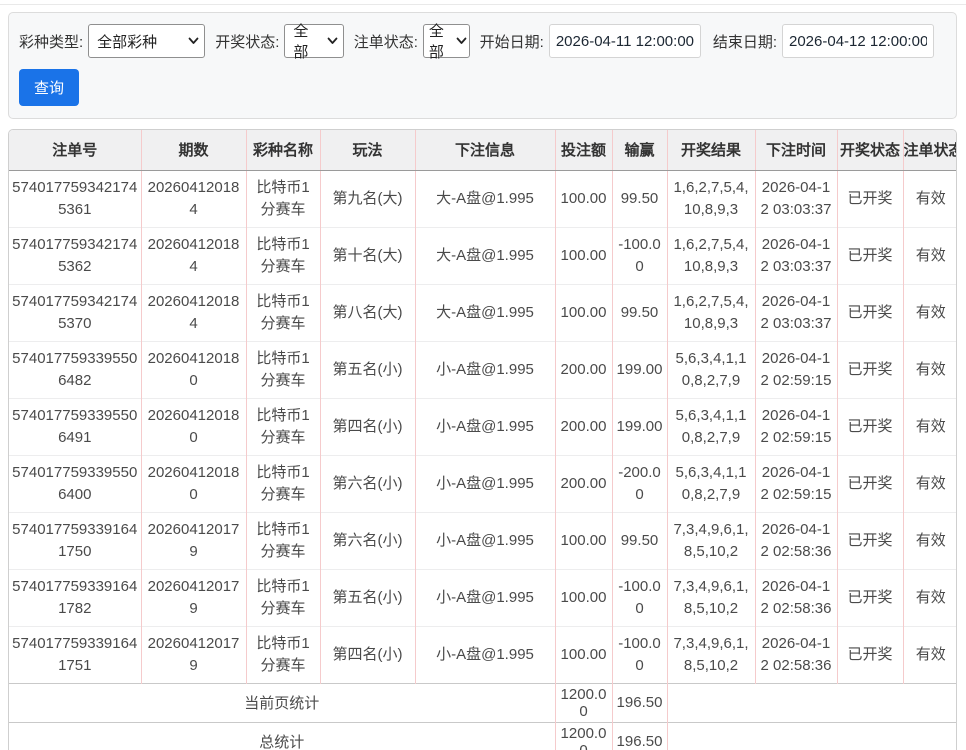  Describe the element at coordinates (710, 150) in the screenshot. I see `column-header-draw-result: 开奖结果` at that location.